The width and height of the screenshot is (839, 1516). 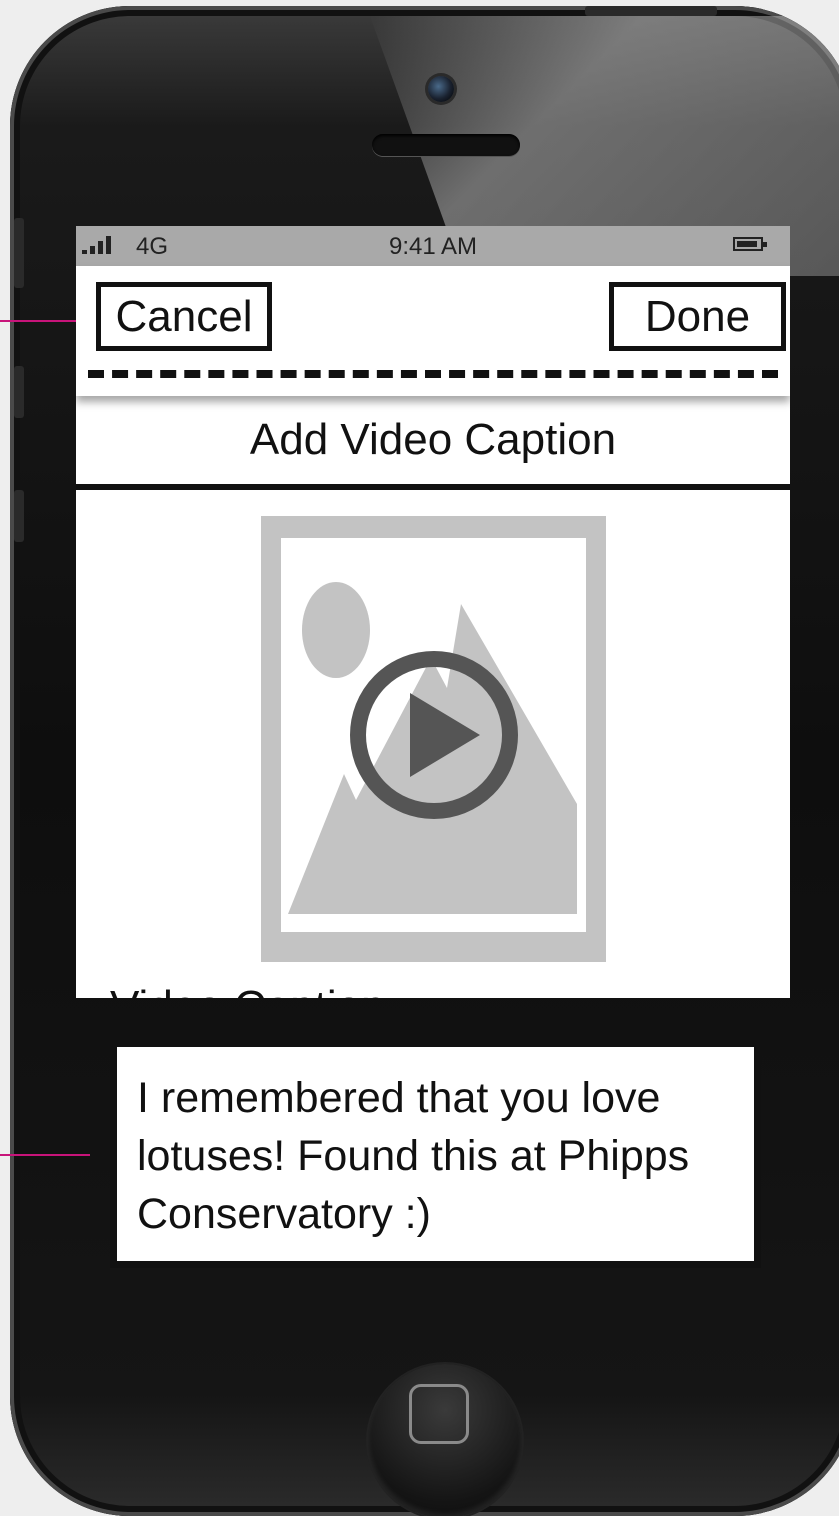 I want to click on annotation-line-bottom, so click(x=45, y=1155).